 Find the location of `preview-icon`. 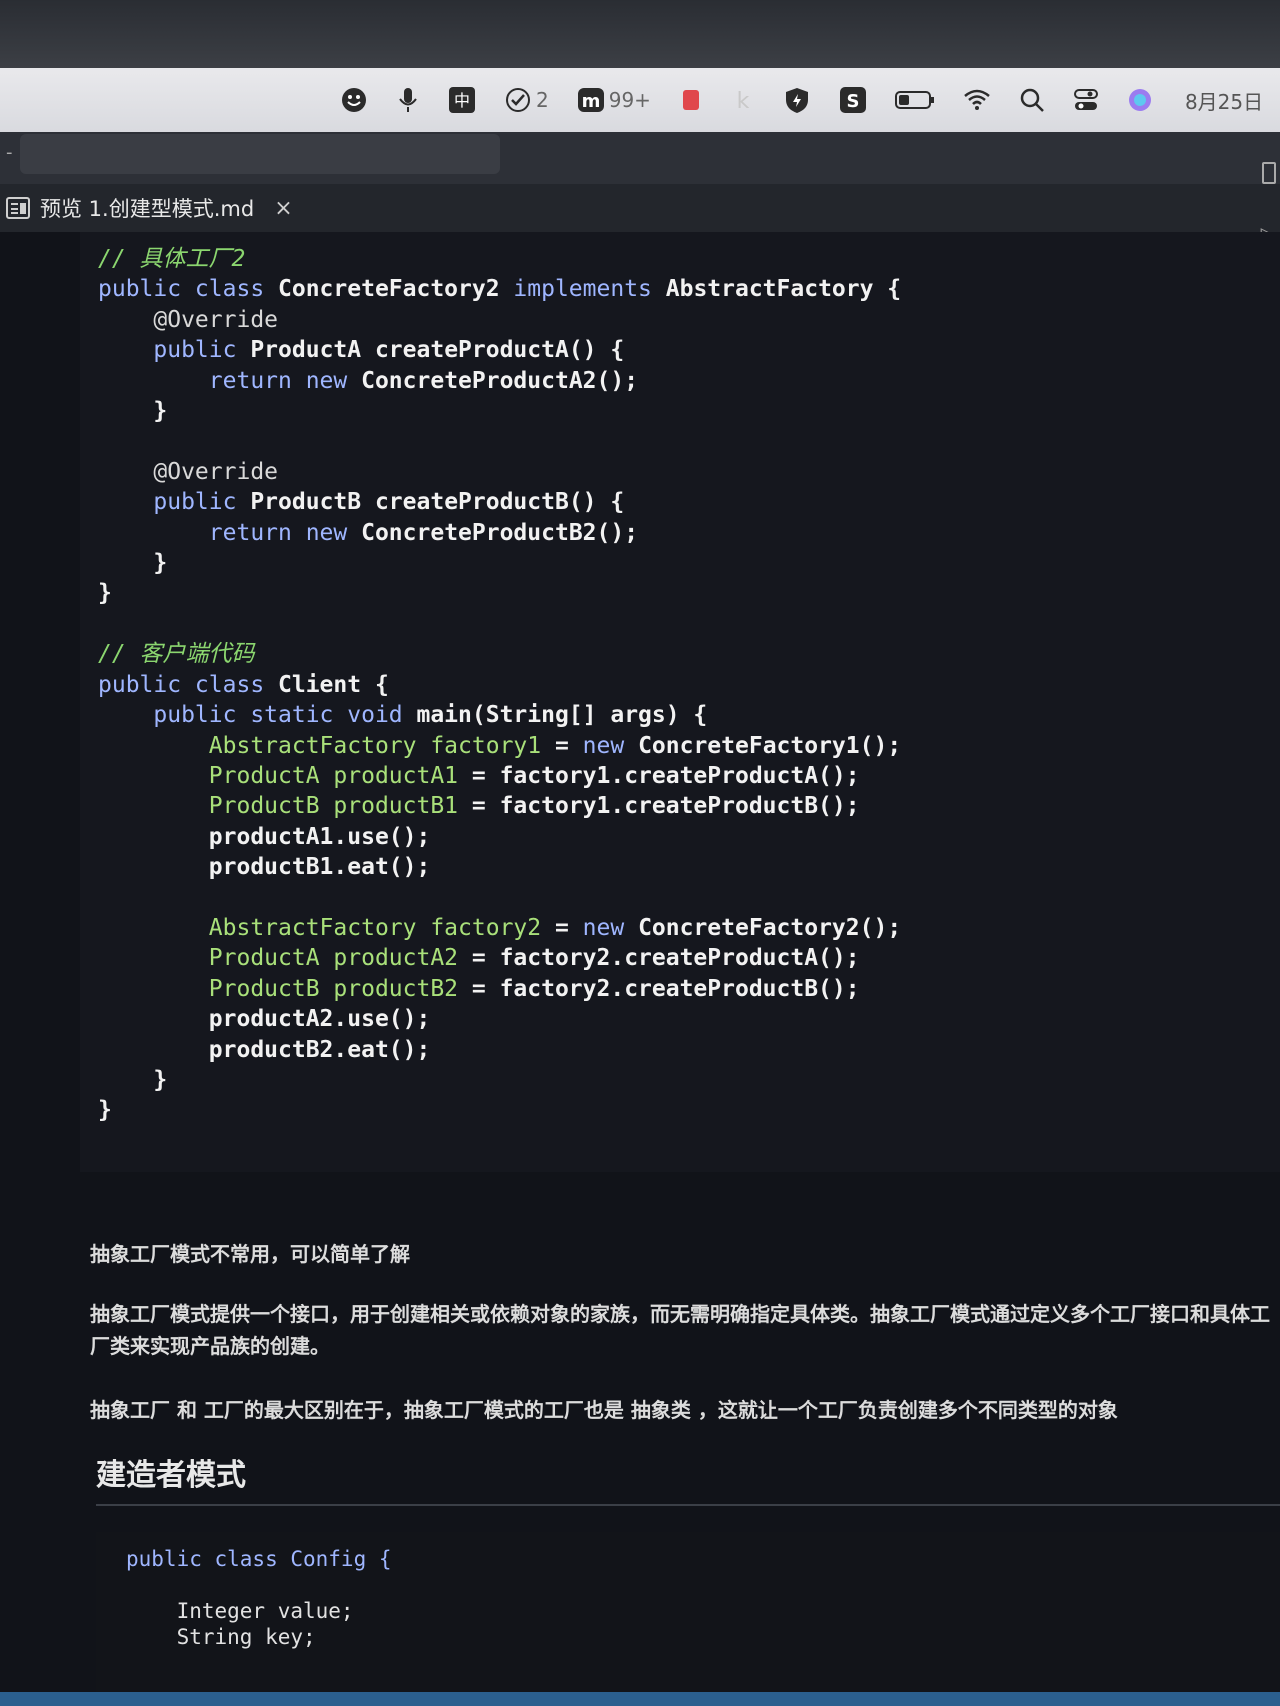

preview-icon is located at coordinates (18, 208).